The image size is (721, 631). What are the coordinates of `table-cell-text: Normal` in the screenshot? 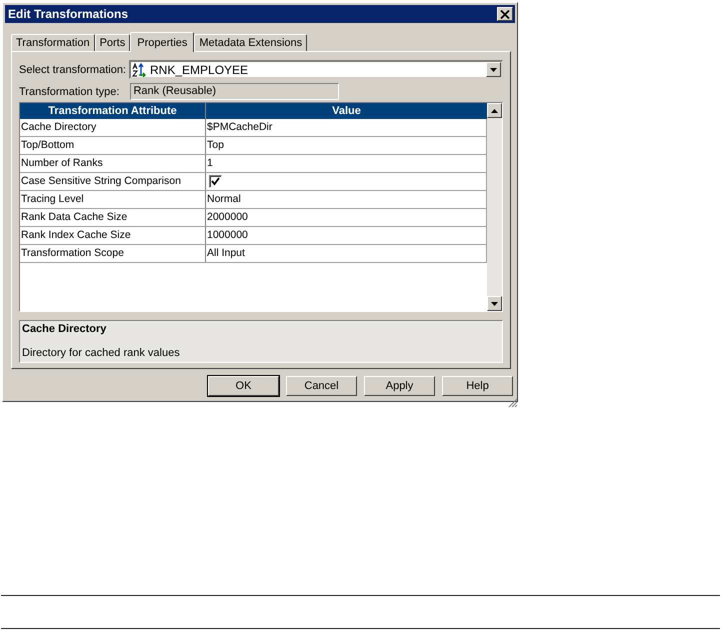 It's located at (224, 199).